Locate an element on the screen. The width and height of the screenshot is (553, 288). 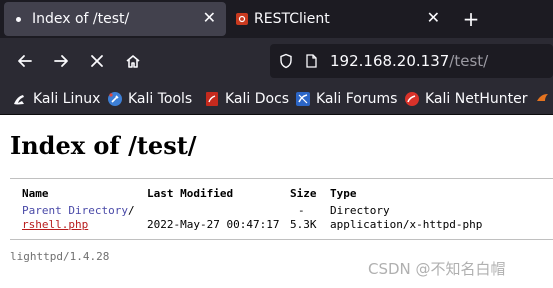
bookmark-overflow is located at coordinates (544, 99).